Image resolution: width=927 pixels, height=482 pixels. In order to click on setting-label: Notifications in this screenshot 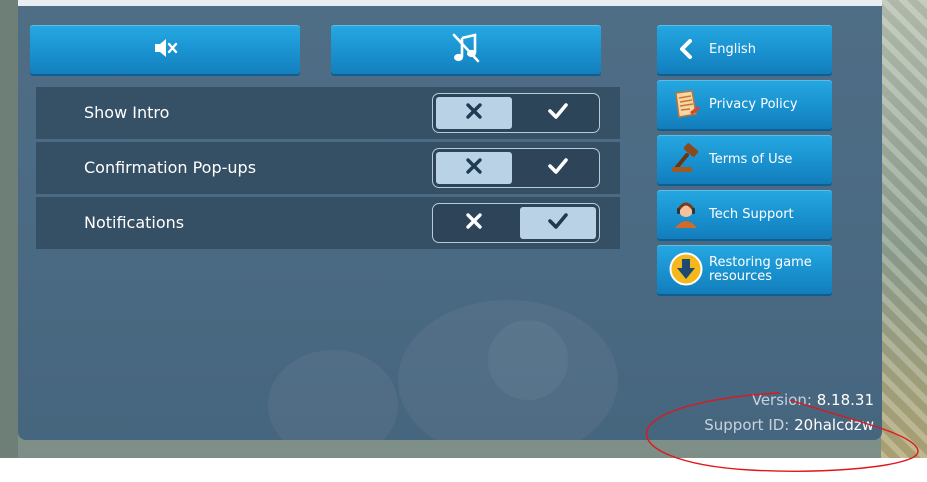, I will do `click(134, 222)`.